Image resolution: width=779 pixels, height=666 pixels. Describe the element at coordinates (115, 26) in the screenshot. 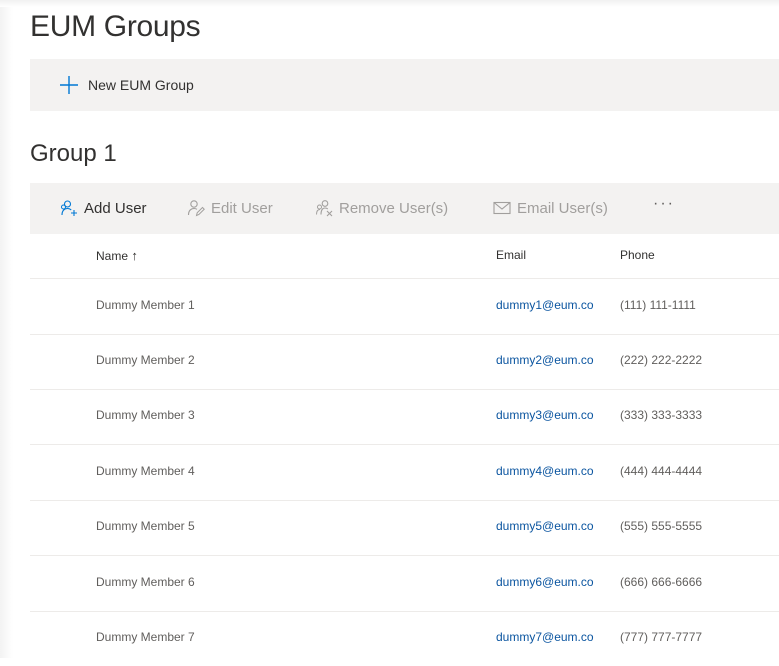

I see `page-title: EUM Groups` at that location.